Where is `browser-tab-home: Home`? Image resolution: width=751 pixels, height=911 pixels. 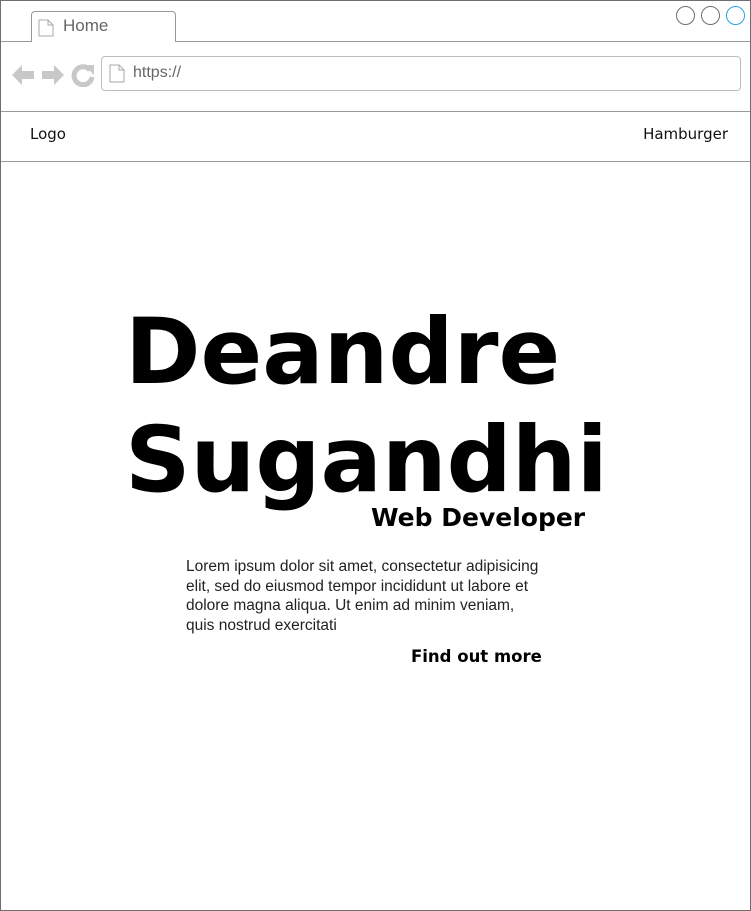 browser-tab-home: Home is located at coordinates (103, 26).